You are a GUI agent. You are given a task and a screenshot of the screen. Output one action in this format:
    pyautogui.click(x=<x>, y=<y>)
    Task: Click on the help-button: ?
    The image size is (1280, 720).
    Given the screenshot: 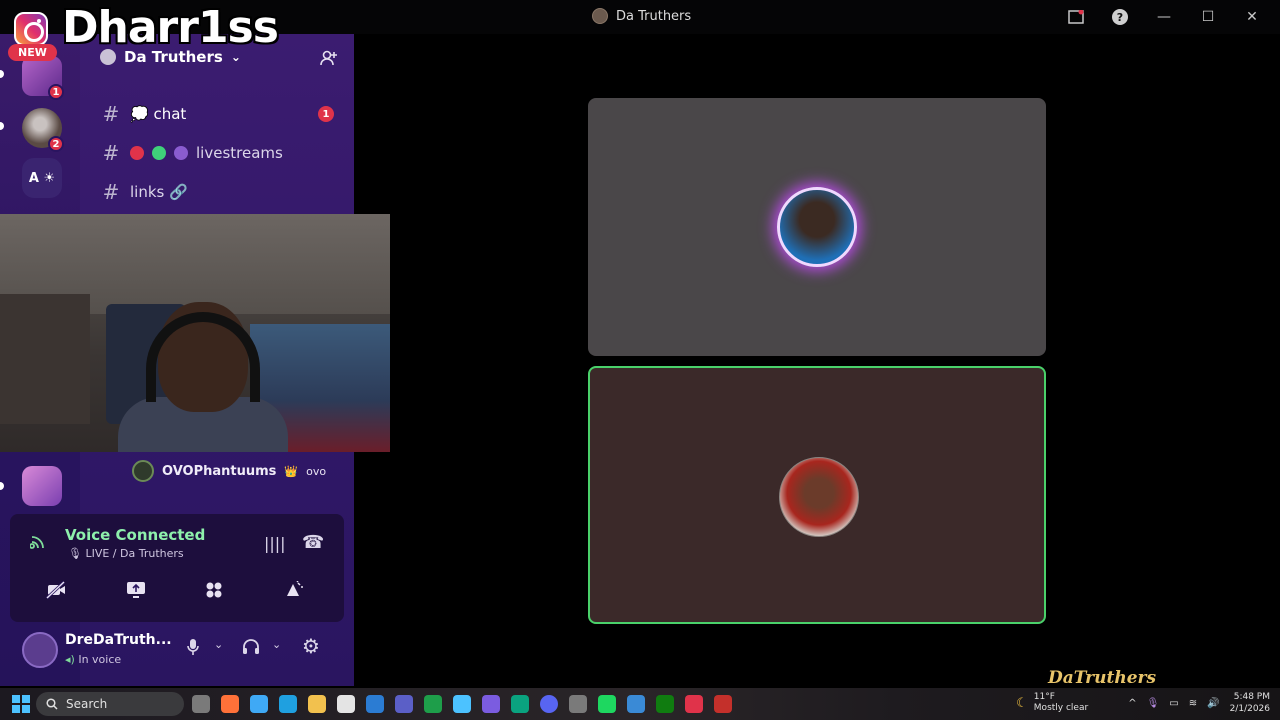 What is the action you would take?
    pyautogui.click(x=1120, y=17)
    